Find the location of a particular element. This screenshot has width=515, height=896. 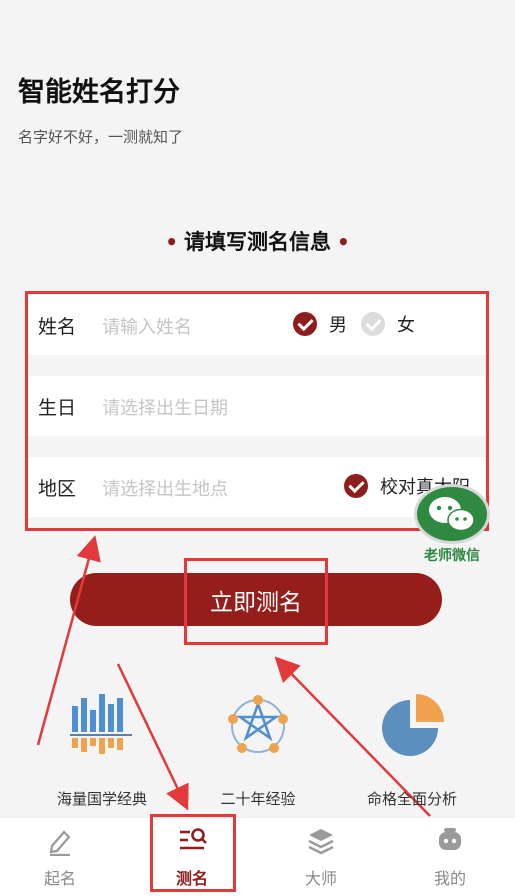

bottom-tab-bar: 起名 测名 大师 我的 is located at coordinates (257, 856).